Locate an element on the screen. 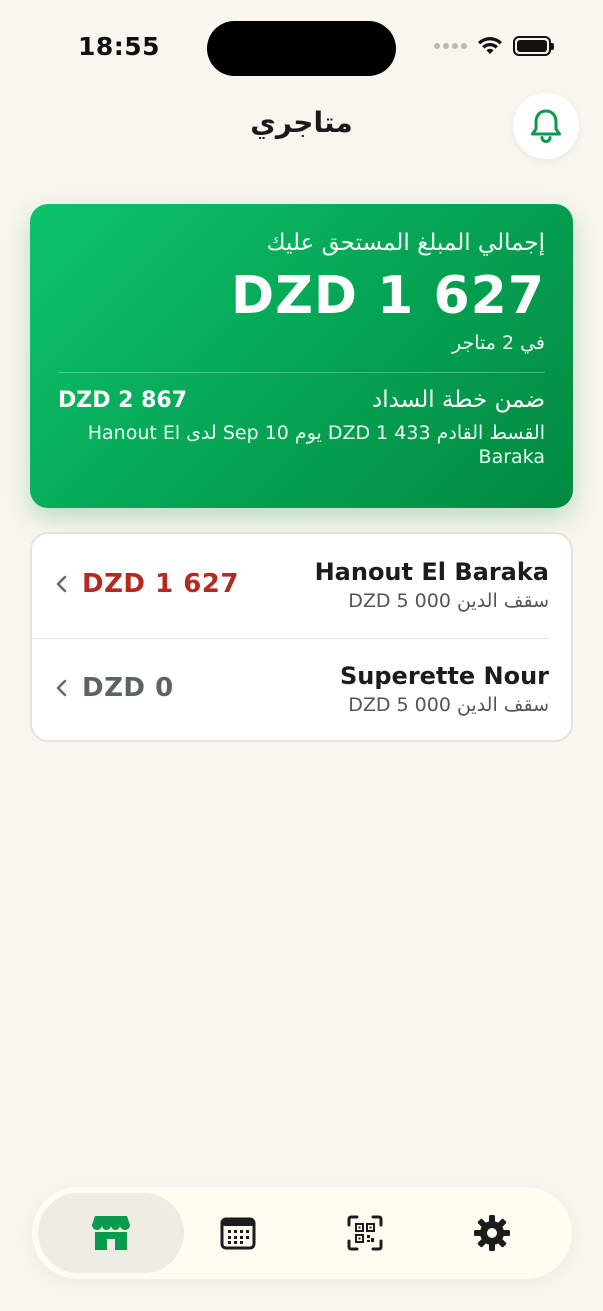 The image size is (603, 1311). store-name: Superette Nour is located at coordinates (444, 676).